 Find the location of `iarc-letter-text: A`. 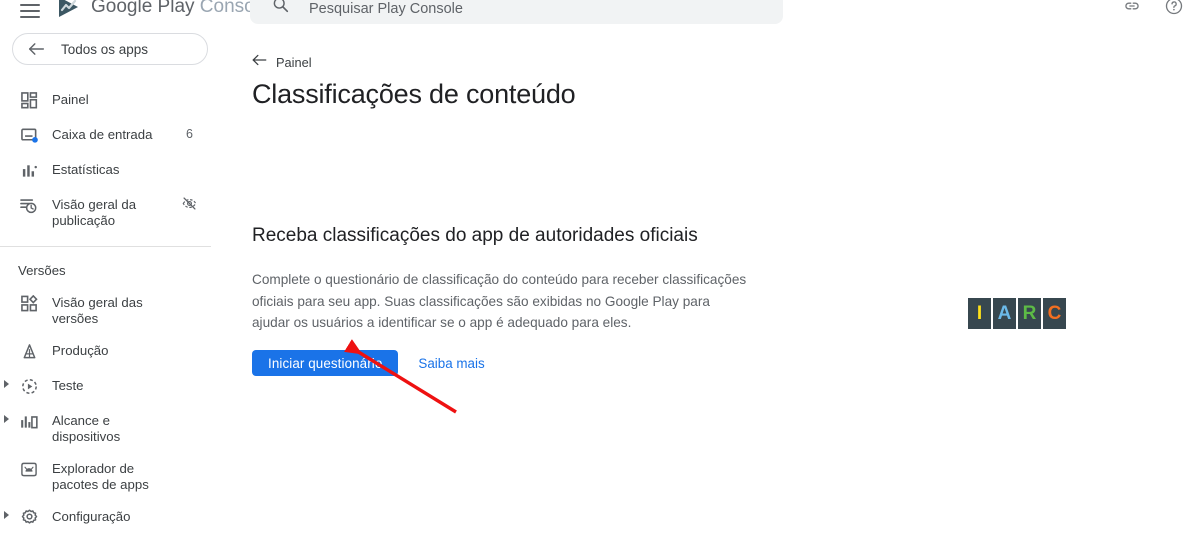

iarc-letter-text: A is located at coordinates (1004, 313).